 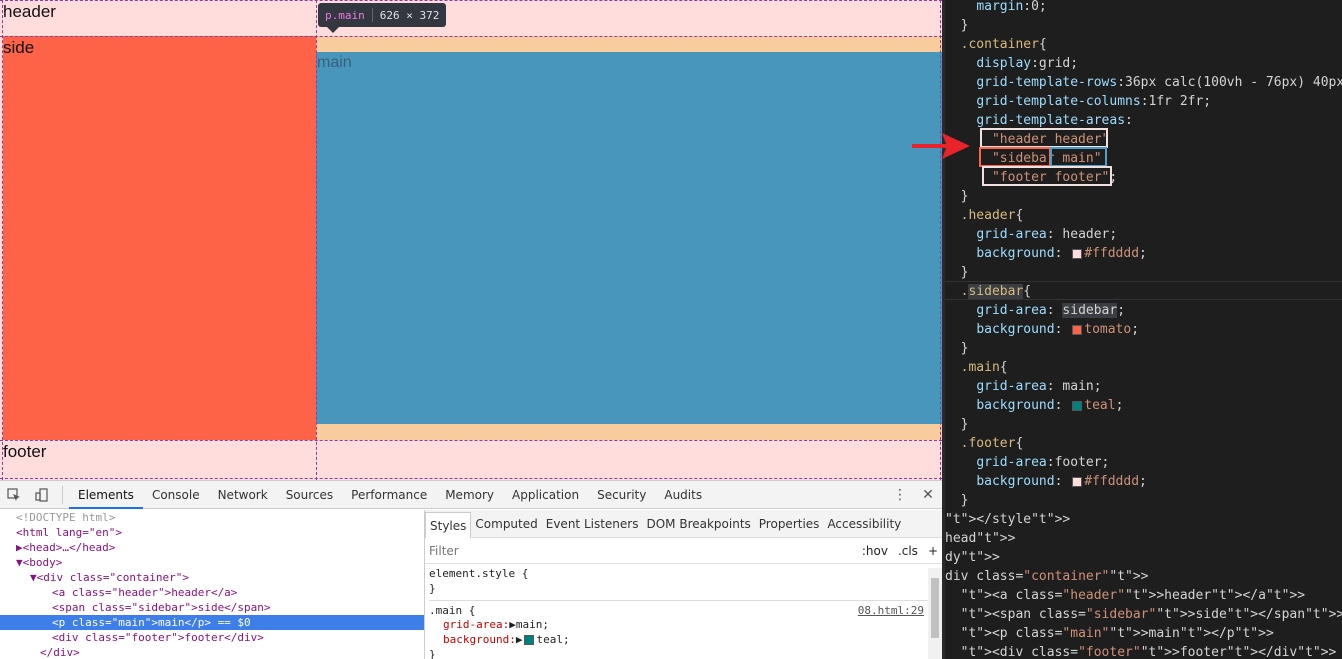 What do you see at coordinates (29, 12) in the screenshot?
I see `header-link: header` at bounding box center [29, 12].